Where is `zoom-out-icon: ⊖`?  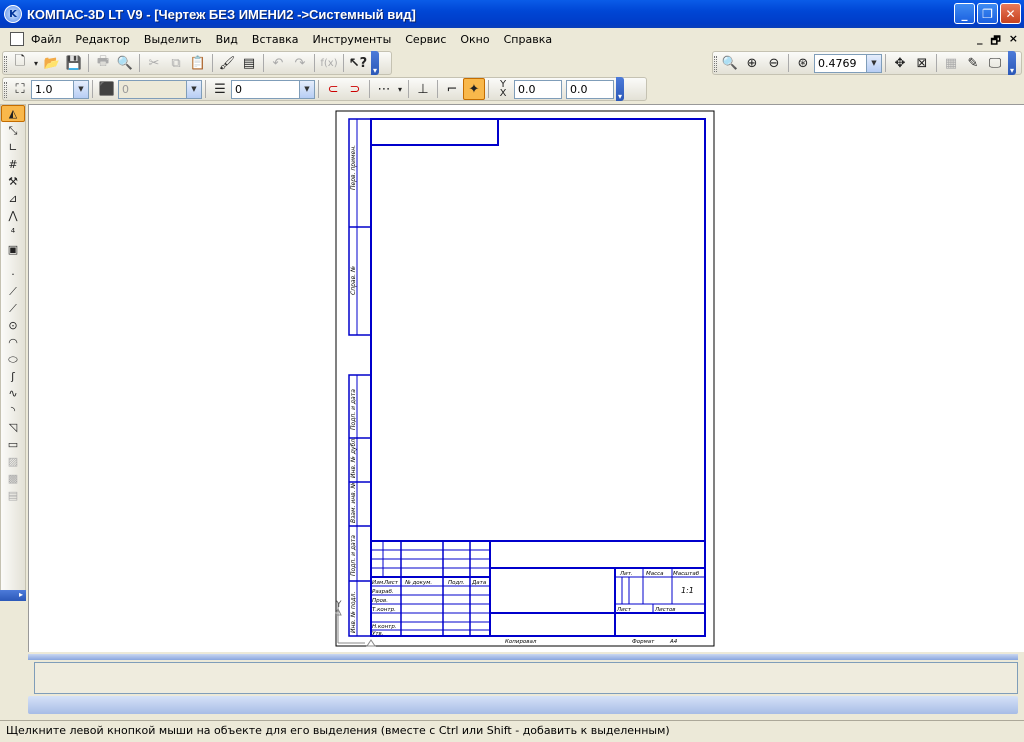 zoom-out-icon: ⊖ is located at coordinates (774, 63).